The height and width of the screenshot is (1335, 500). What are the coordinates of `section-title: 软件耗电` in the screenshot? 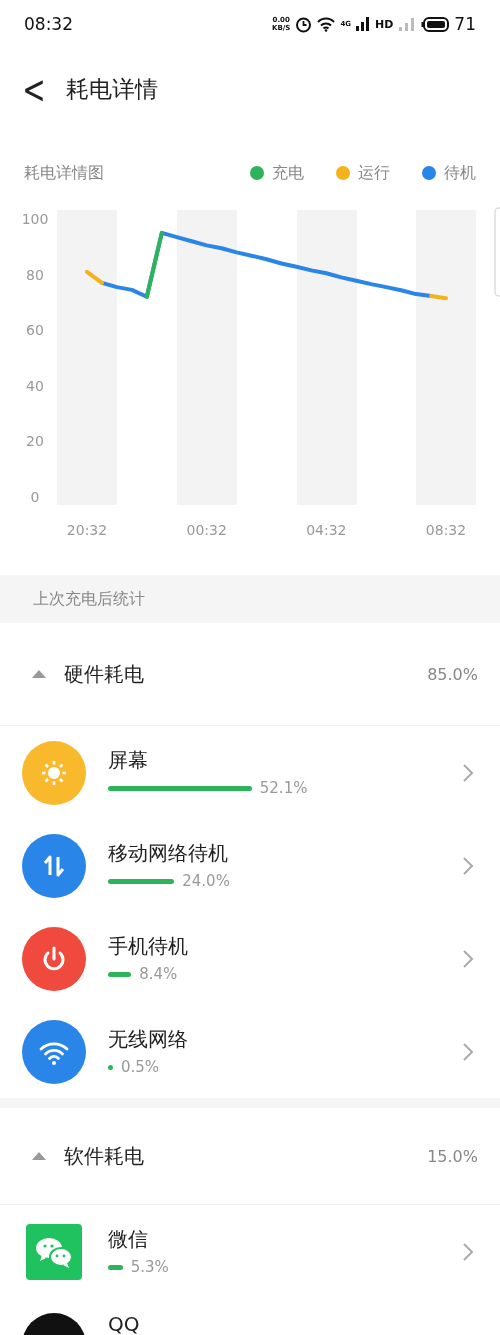 It's located at (104, 1156).